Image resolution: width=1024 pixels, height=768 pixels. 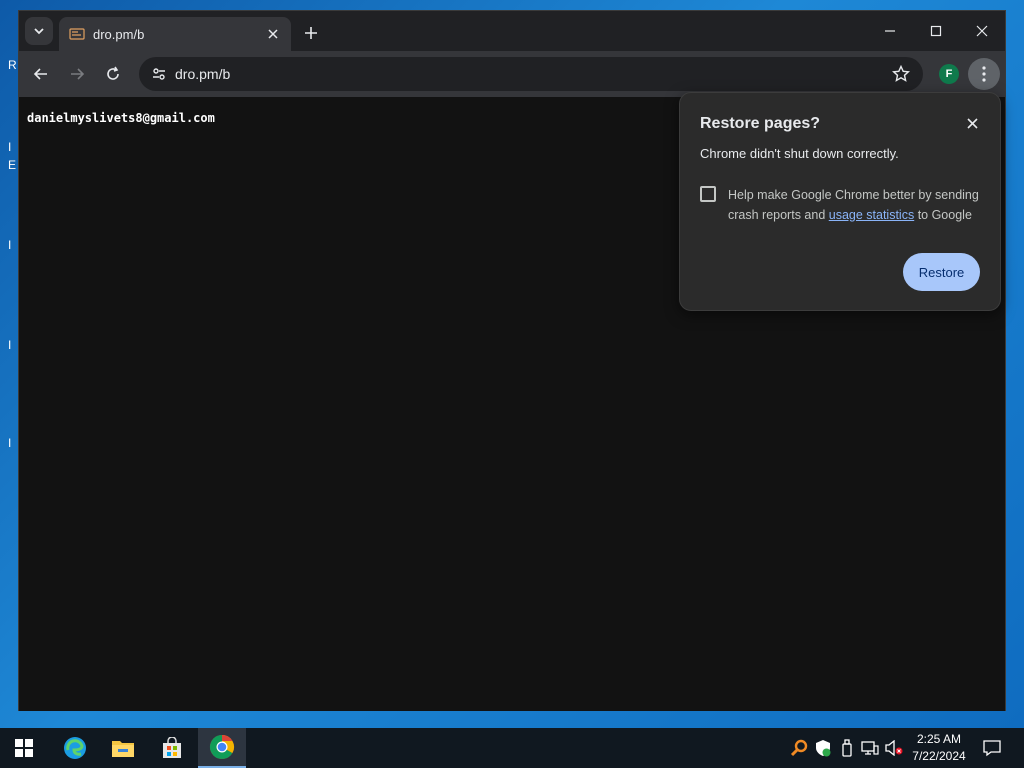 I want to click on tab-search-button, so click(x=39, y=31).